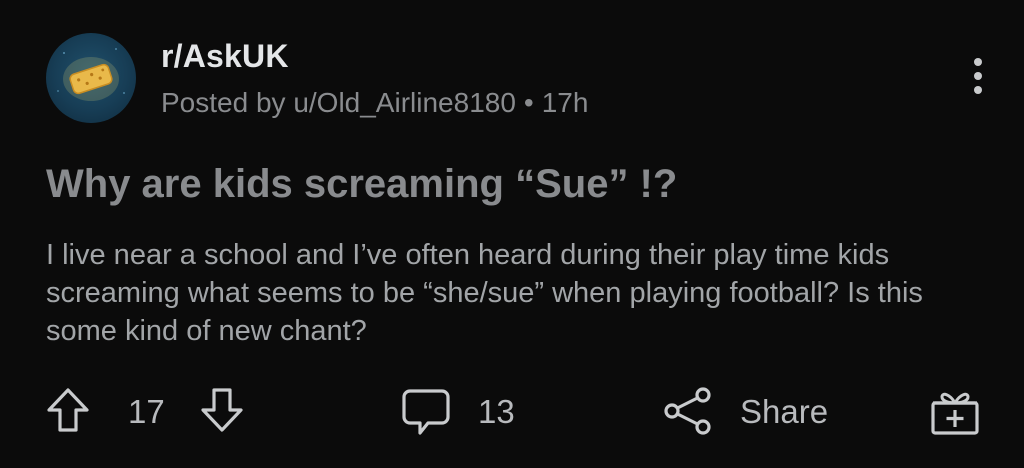  I want to click on comments-button, so click(426, 412).